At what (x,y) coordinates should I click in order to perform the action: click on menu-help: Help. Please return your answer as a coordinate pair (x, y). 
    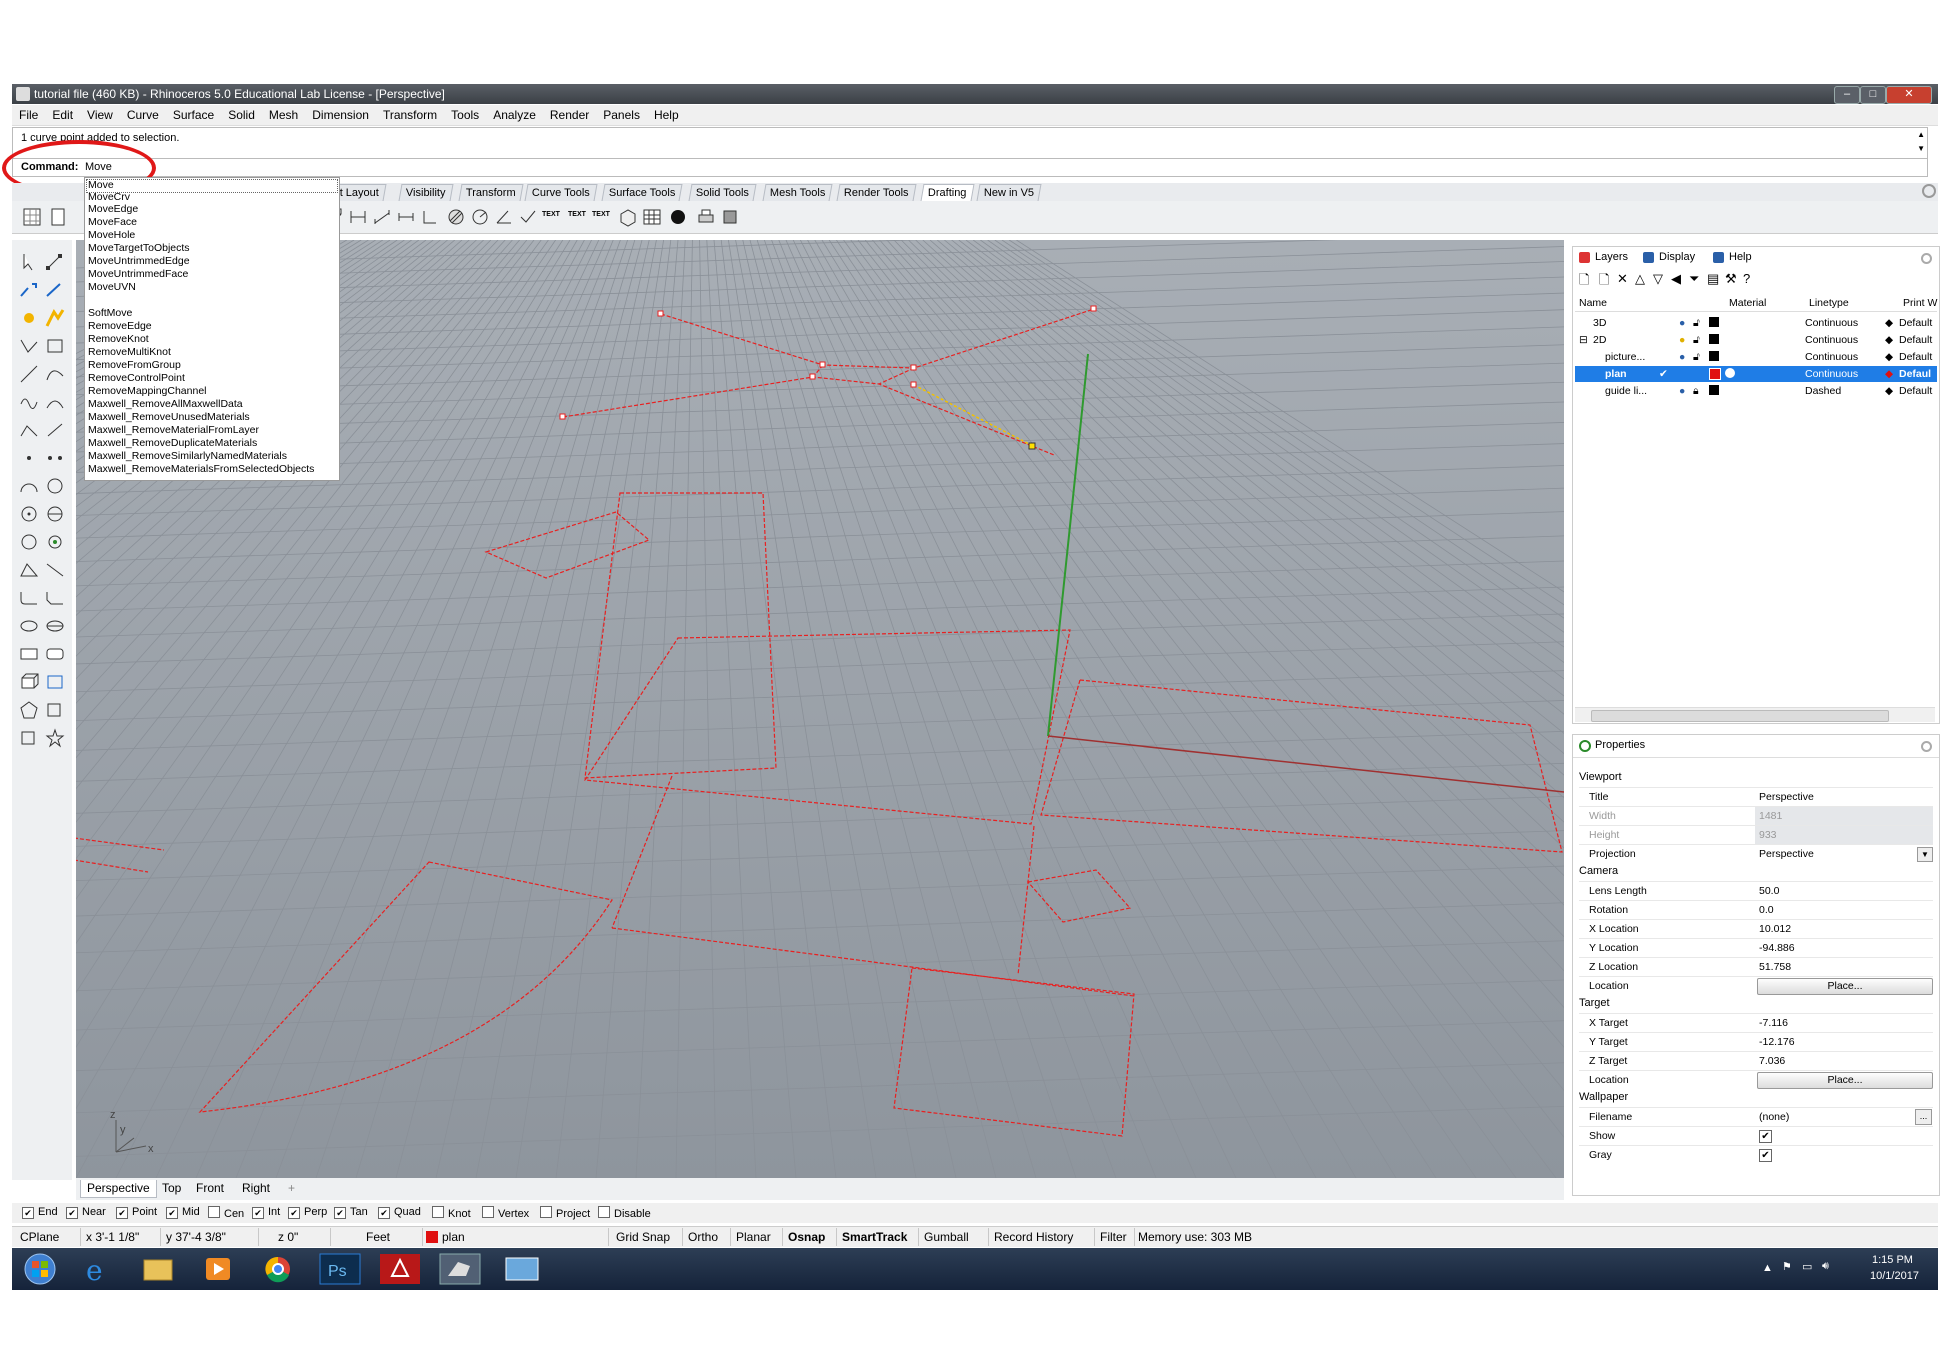
    Looking at the image, I should click on (666, 113).